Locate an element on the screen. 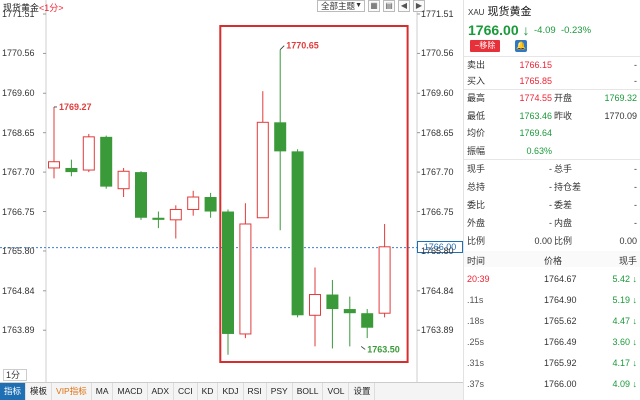 This screenshot has height=400, width=640. buy-row: 买入 1765.85 - is located at coordinates (552, 81).